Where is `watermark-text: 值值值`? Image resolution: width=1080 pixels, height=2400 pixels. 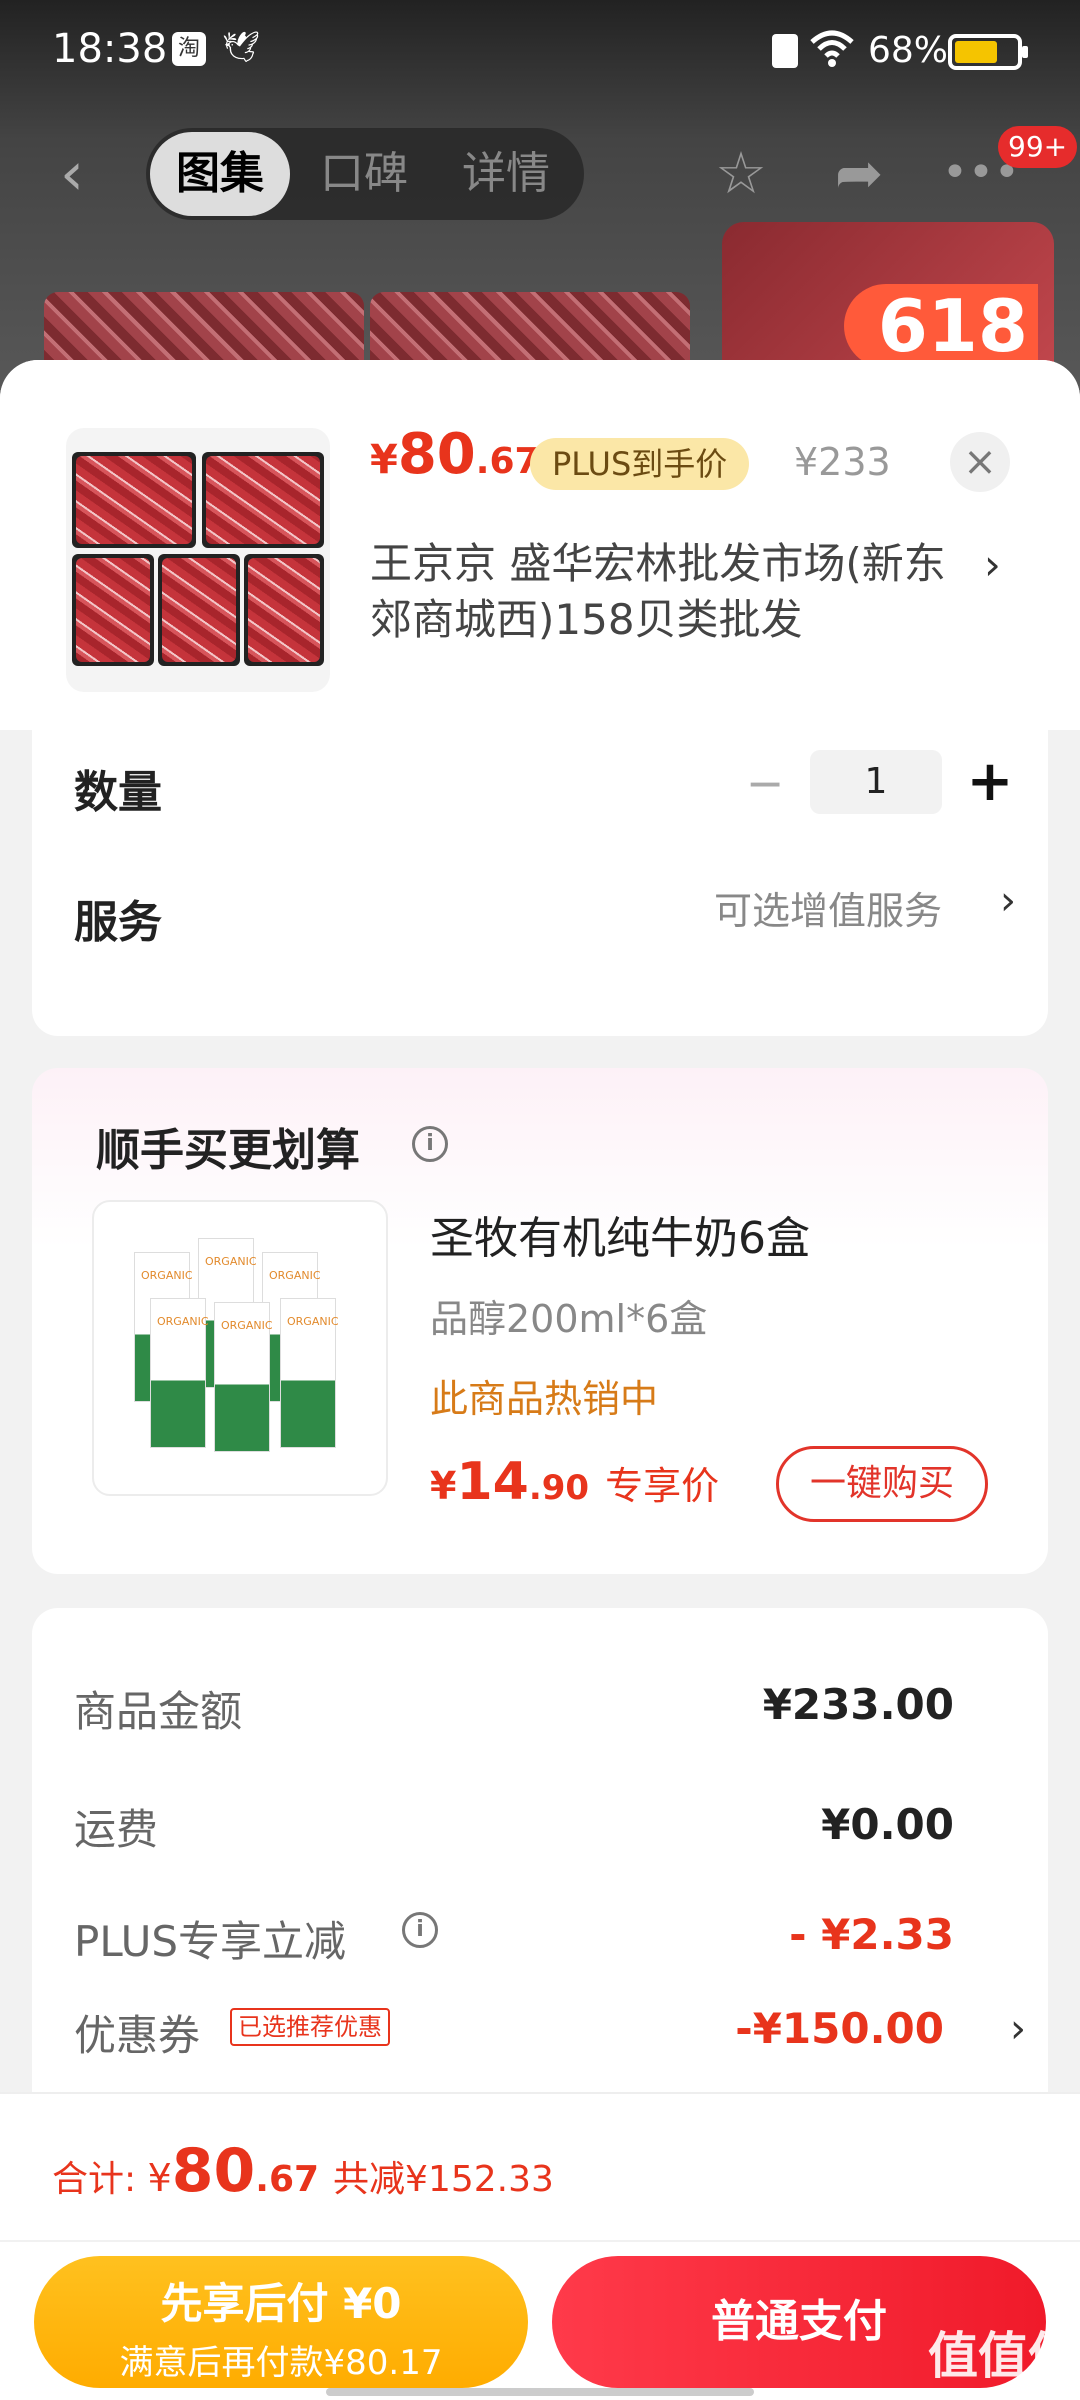
watermark-text: 值值值 is located at coordinates (1003, 2356).